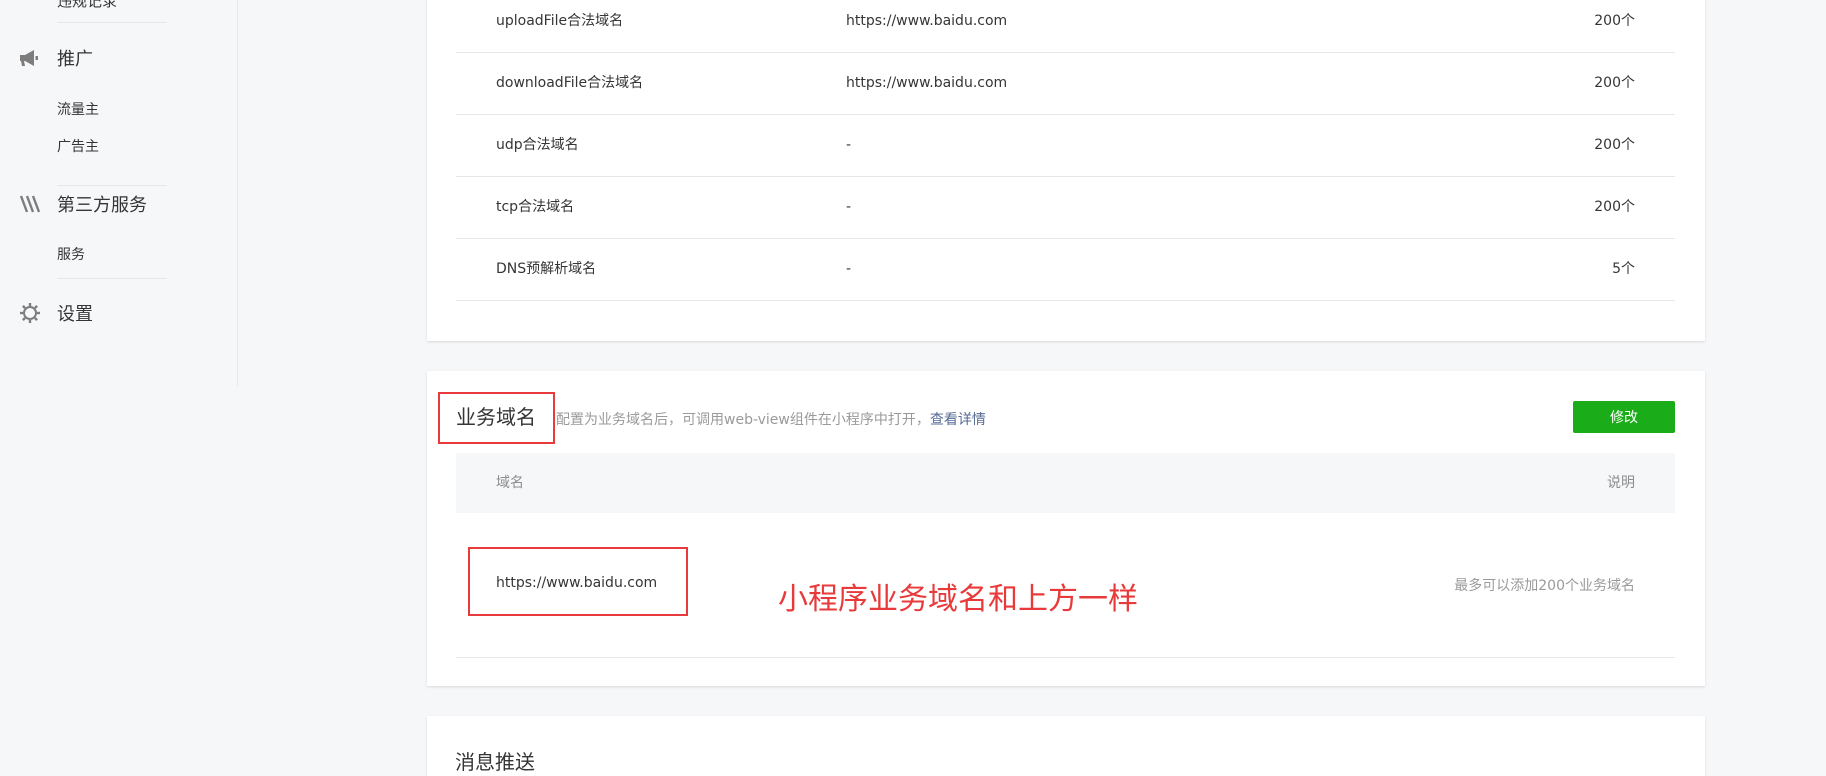 This screenshot has width=1826, height=776. What do you see at coordinates (78, 146) in the screenshot?
I see `sidebar-item-advertiser: 广告主` at bounding box center [78, 146].